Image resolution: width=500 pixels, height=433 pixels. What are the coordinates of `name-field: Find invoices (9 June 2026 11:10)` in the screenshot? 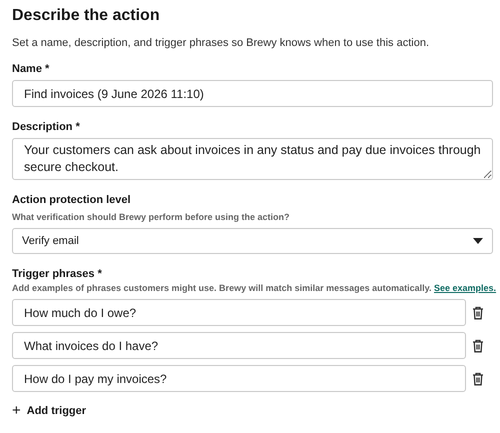 It's located at (252, 93).